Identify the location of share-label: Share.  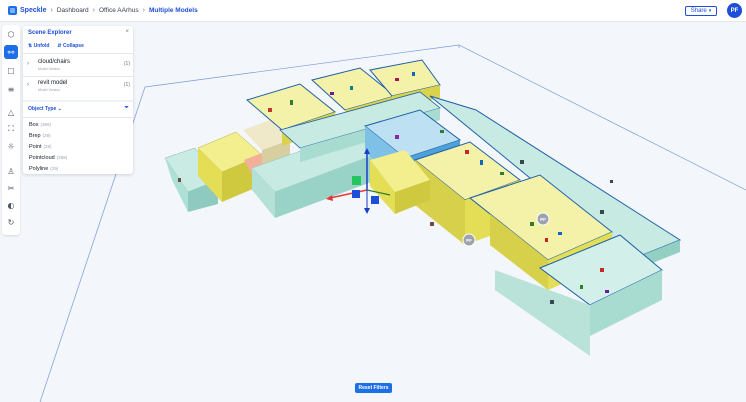
(698, 11).